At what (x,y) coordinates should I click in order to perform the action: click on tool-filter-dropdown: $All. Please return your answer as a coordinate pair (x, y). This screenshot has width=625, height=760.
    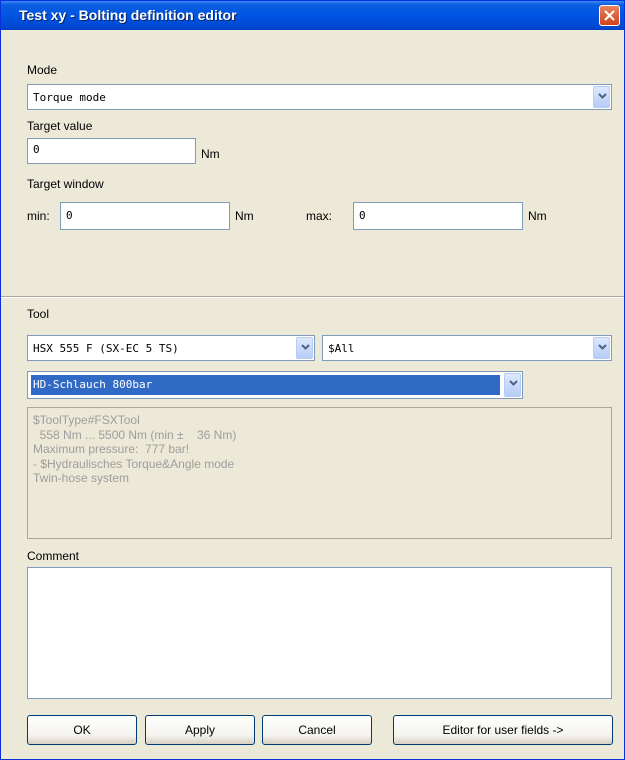
    Looking at the image, I should click on (467, 348).